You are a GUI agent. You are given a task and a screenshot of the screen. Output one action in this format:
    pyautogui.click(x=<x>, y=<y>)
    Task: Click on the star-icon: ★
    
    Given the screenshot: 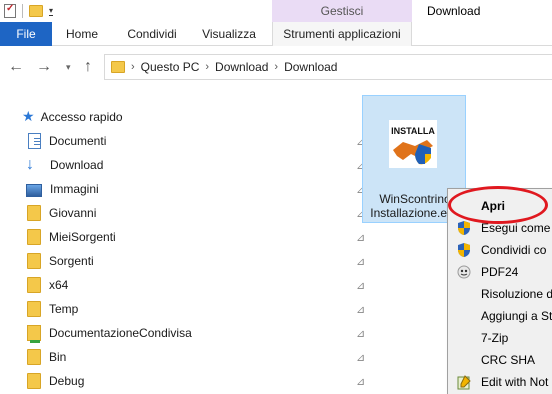 What is the action you would take?
    pyautogui.click(x=28, y=116)
    